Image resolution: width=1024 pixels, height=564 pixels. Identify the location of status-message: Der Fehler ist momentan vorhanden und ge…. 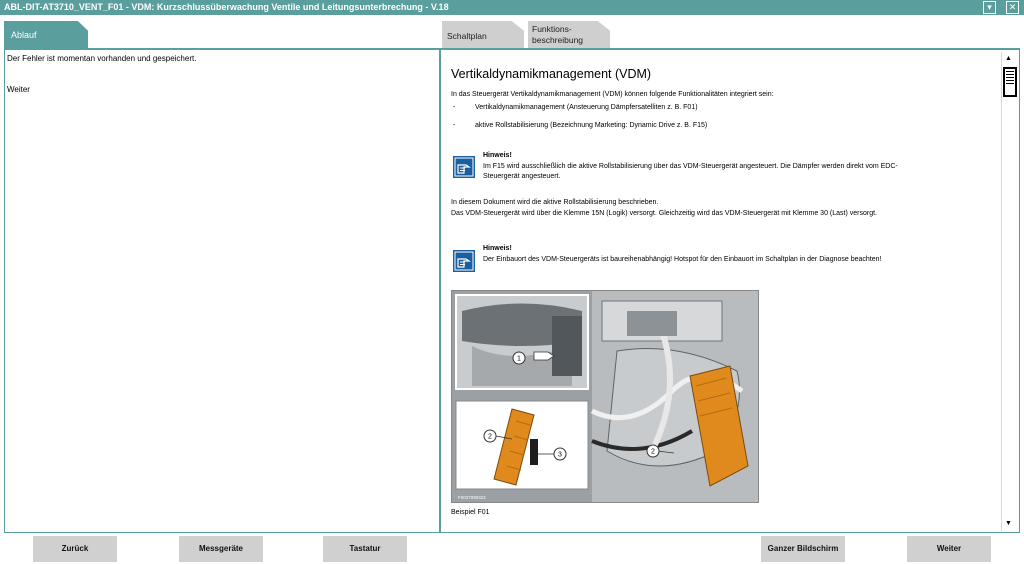
(102, 58).